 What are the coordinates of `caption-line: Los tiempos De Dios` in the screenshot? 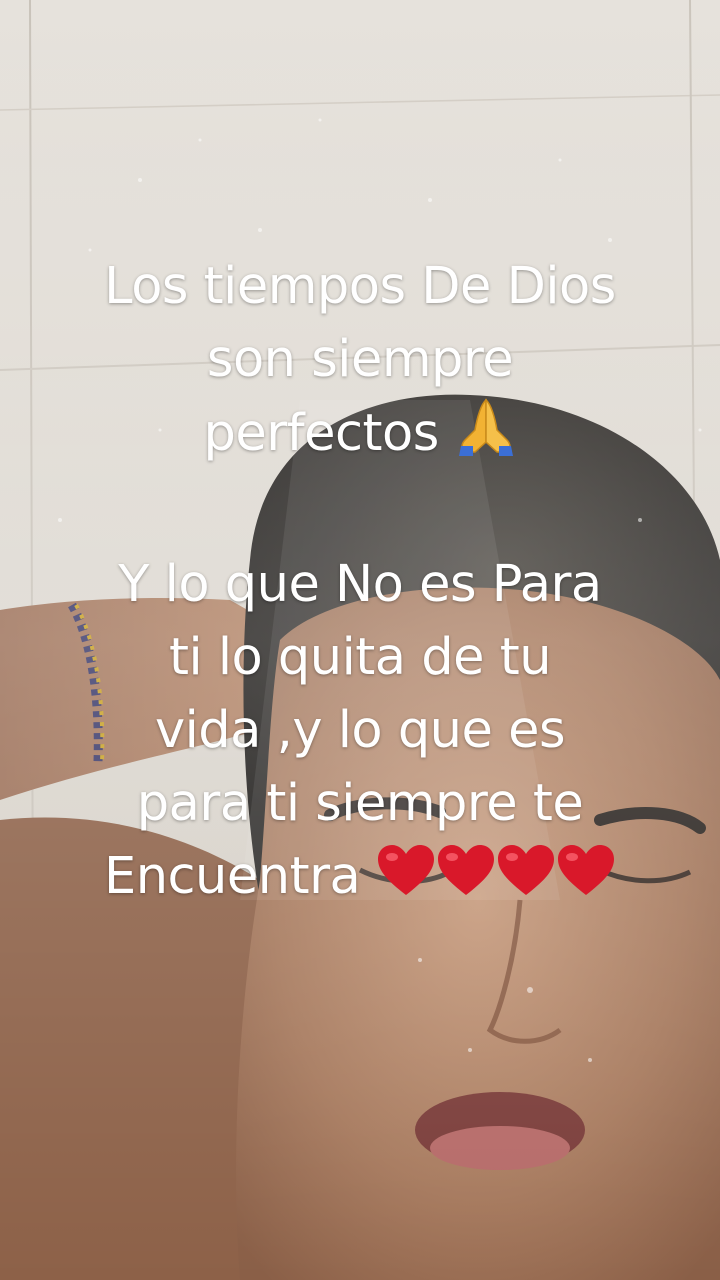 It's located at (360, 286).